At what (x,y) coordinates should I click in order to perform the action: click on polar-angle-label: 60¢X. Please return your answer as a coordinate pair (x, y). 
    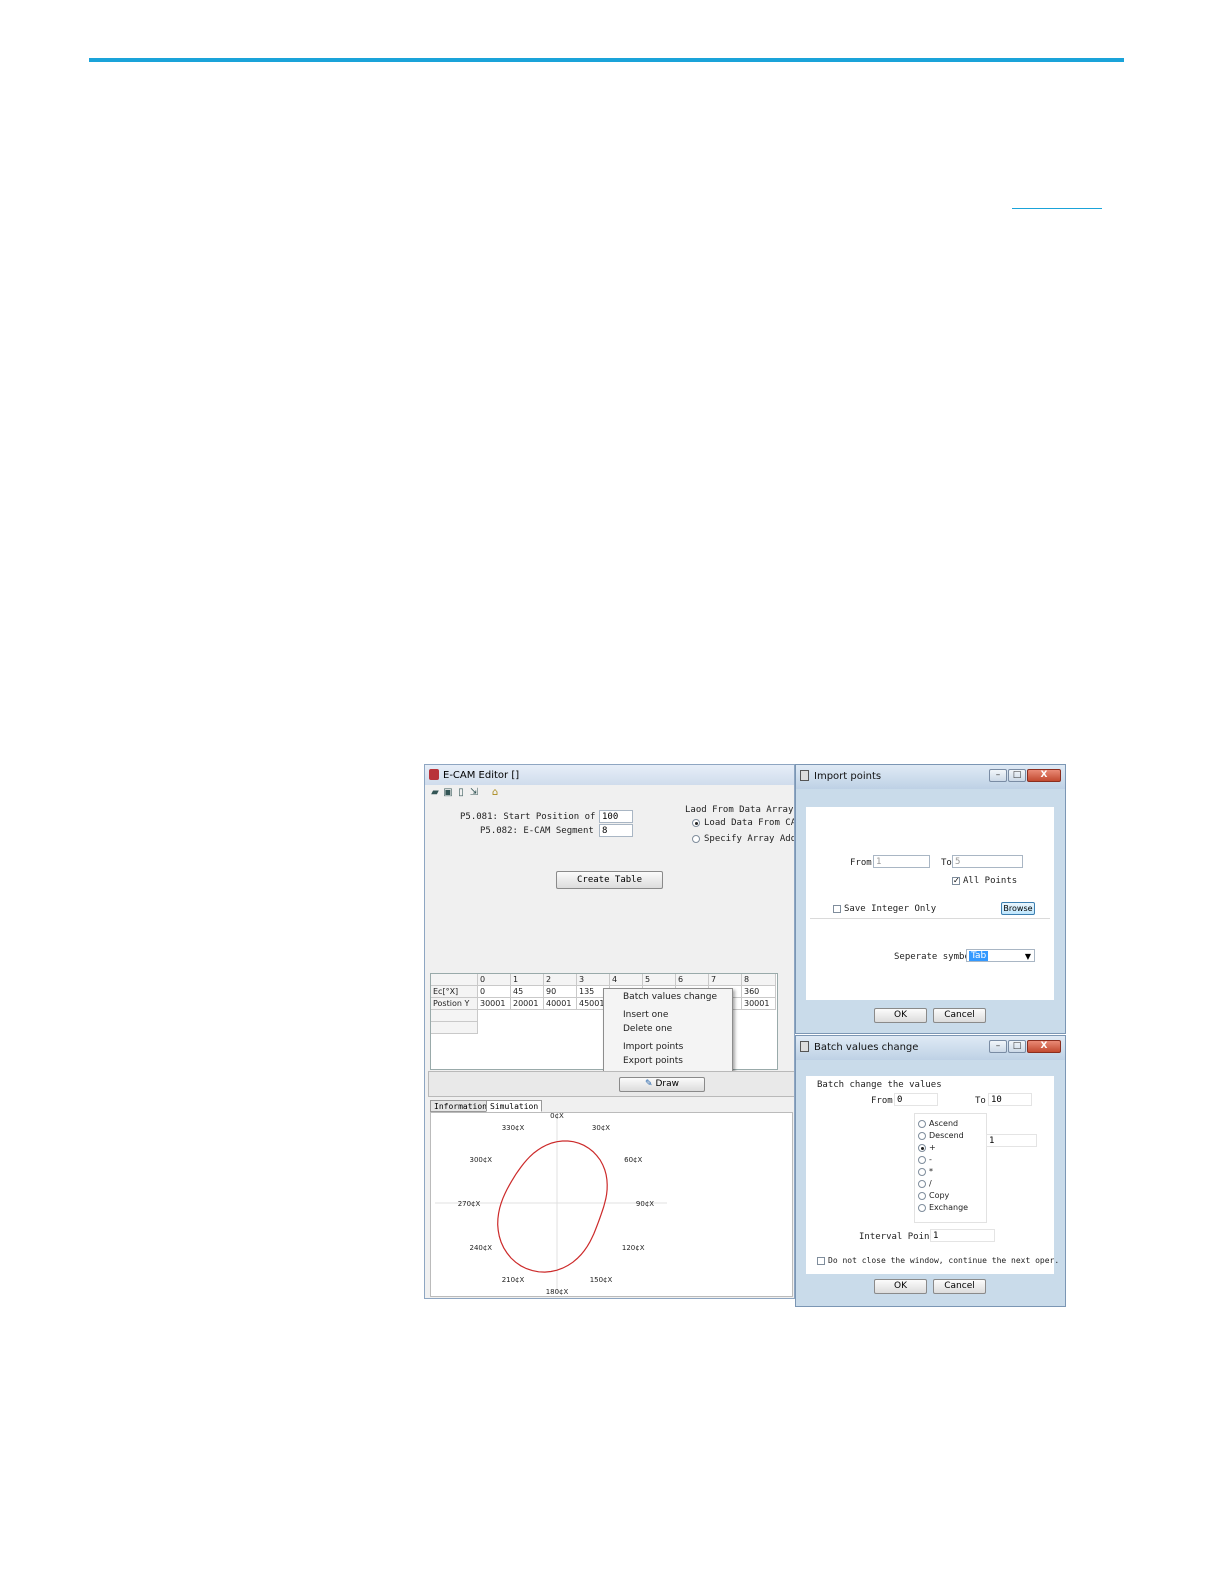
    Looking at the image, I should click on (633, 1160).